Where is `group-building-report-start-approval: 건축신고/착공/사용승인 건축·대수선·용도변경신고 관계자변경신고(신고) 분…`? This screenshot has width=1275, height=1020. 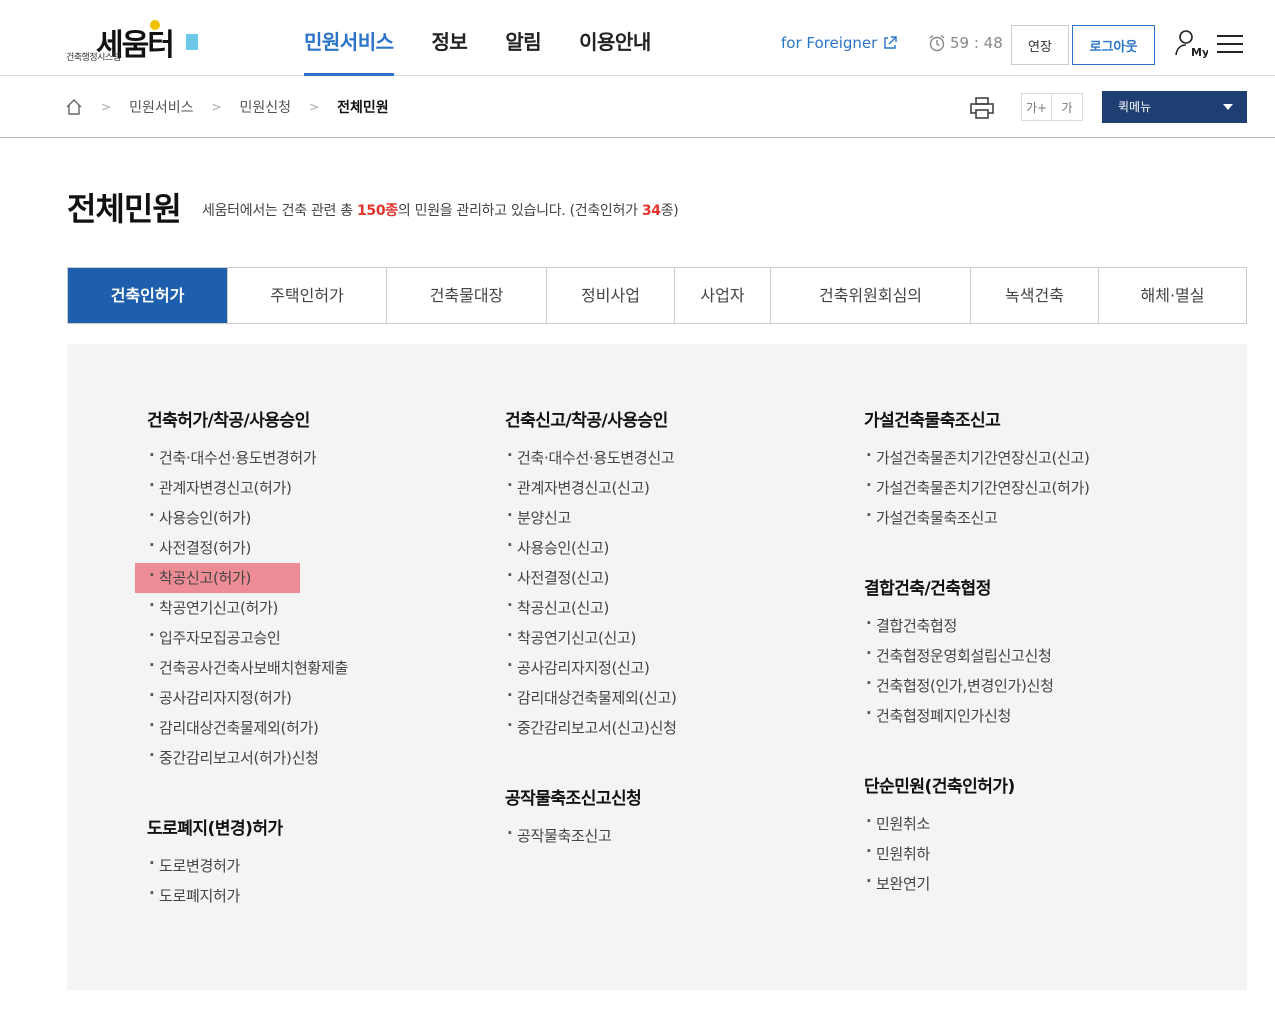
group-building-report-start-approval: 건축신고/착공/사용승인 건축·대수선·용도변경신고 관계자변경신고(신고) 분… is located at coordinates (591, 574).